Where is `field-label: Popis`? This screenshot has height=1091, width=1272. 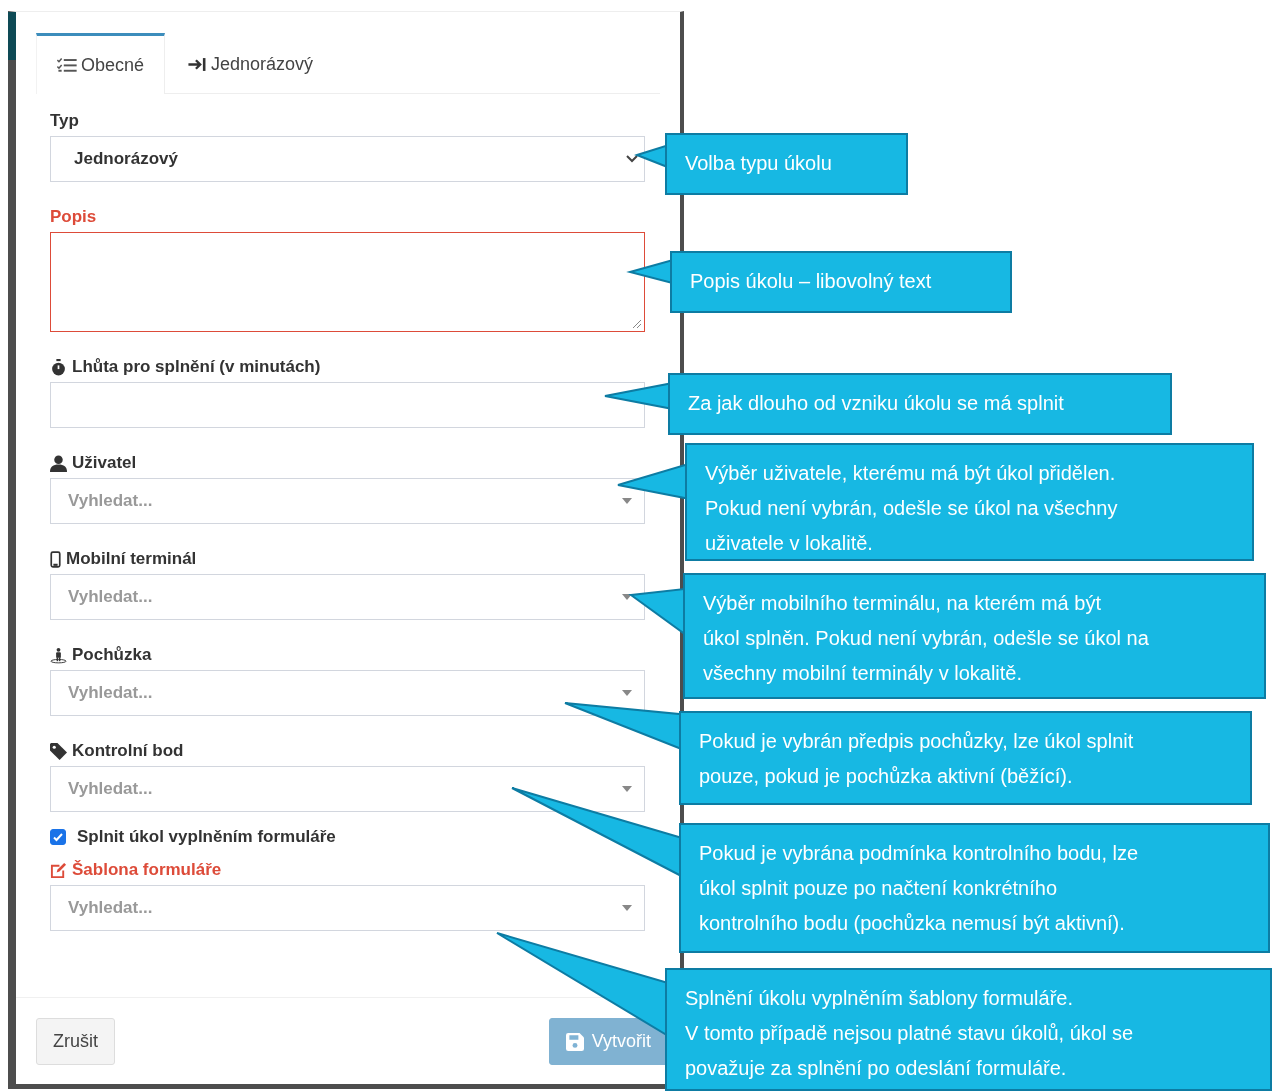 field-label: Popis is located at coordinates (73, 217).